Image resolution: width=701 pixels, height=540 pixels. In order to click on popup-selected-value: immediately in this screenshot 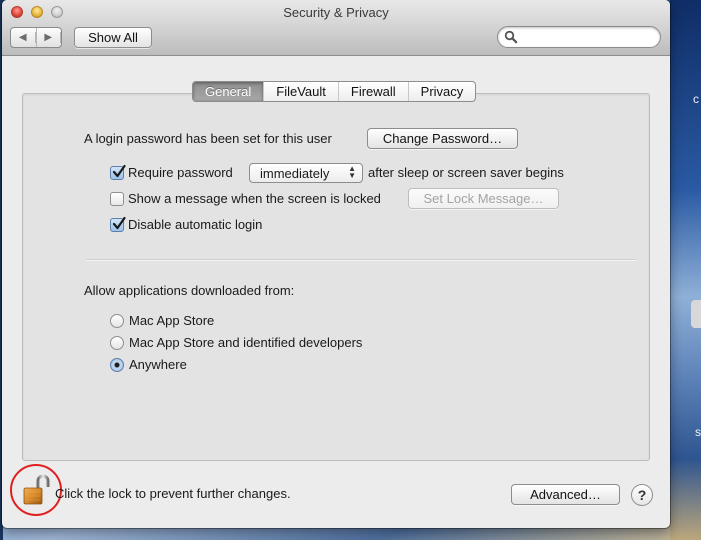, I will do `click(295, 173)`.